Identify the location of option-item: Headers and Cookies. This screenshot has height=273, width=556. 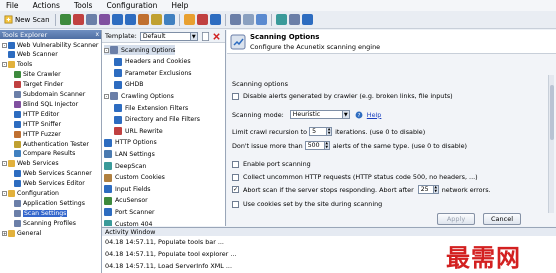
(152, 62).